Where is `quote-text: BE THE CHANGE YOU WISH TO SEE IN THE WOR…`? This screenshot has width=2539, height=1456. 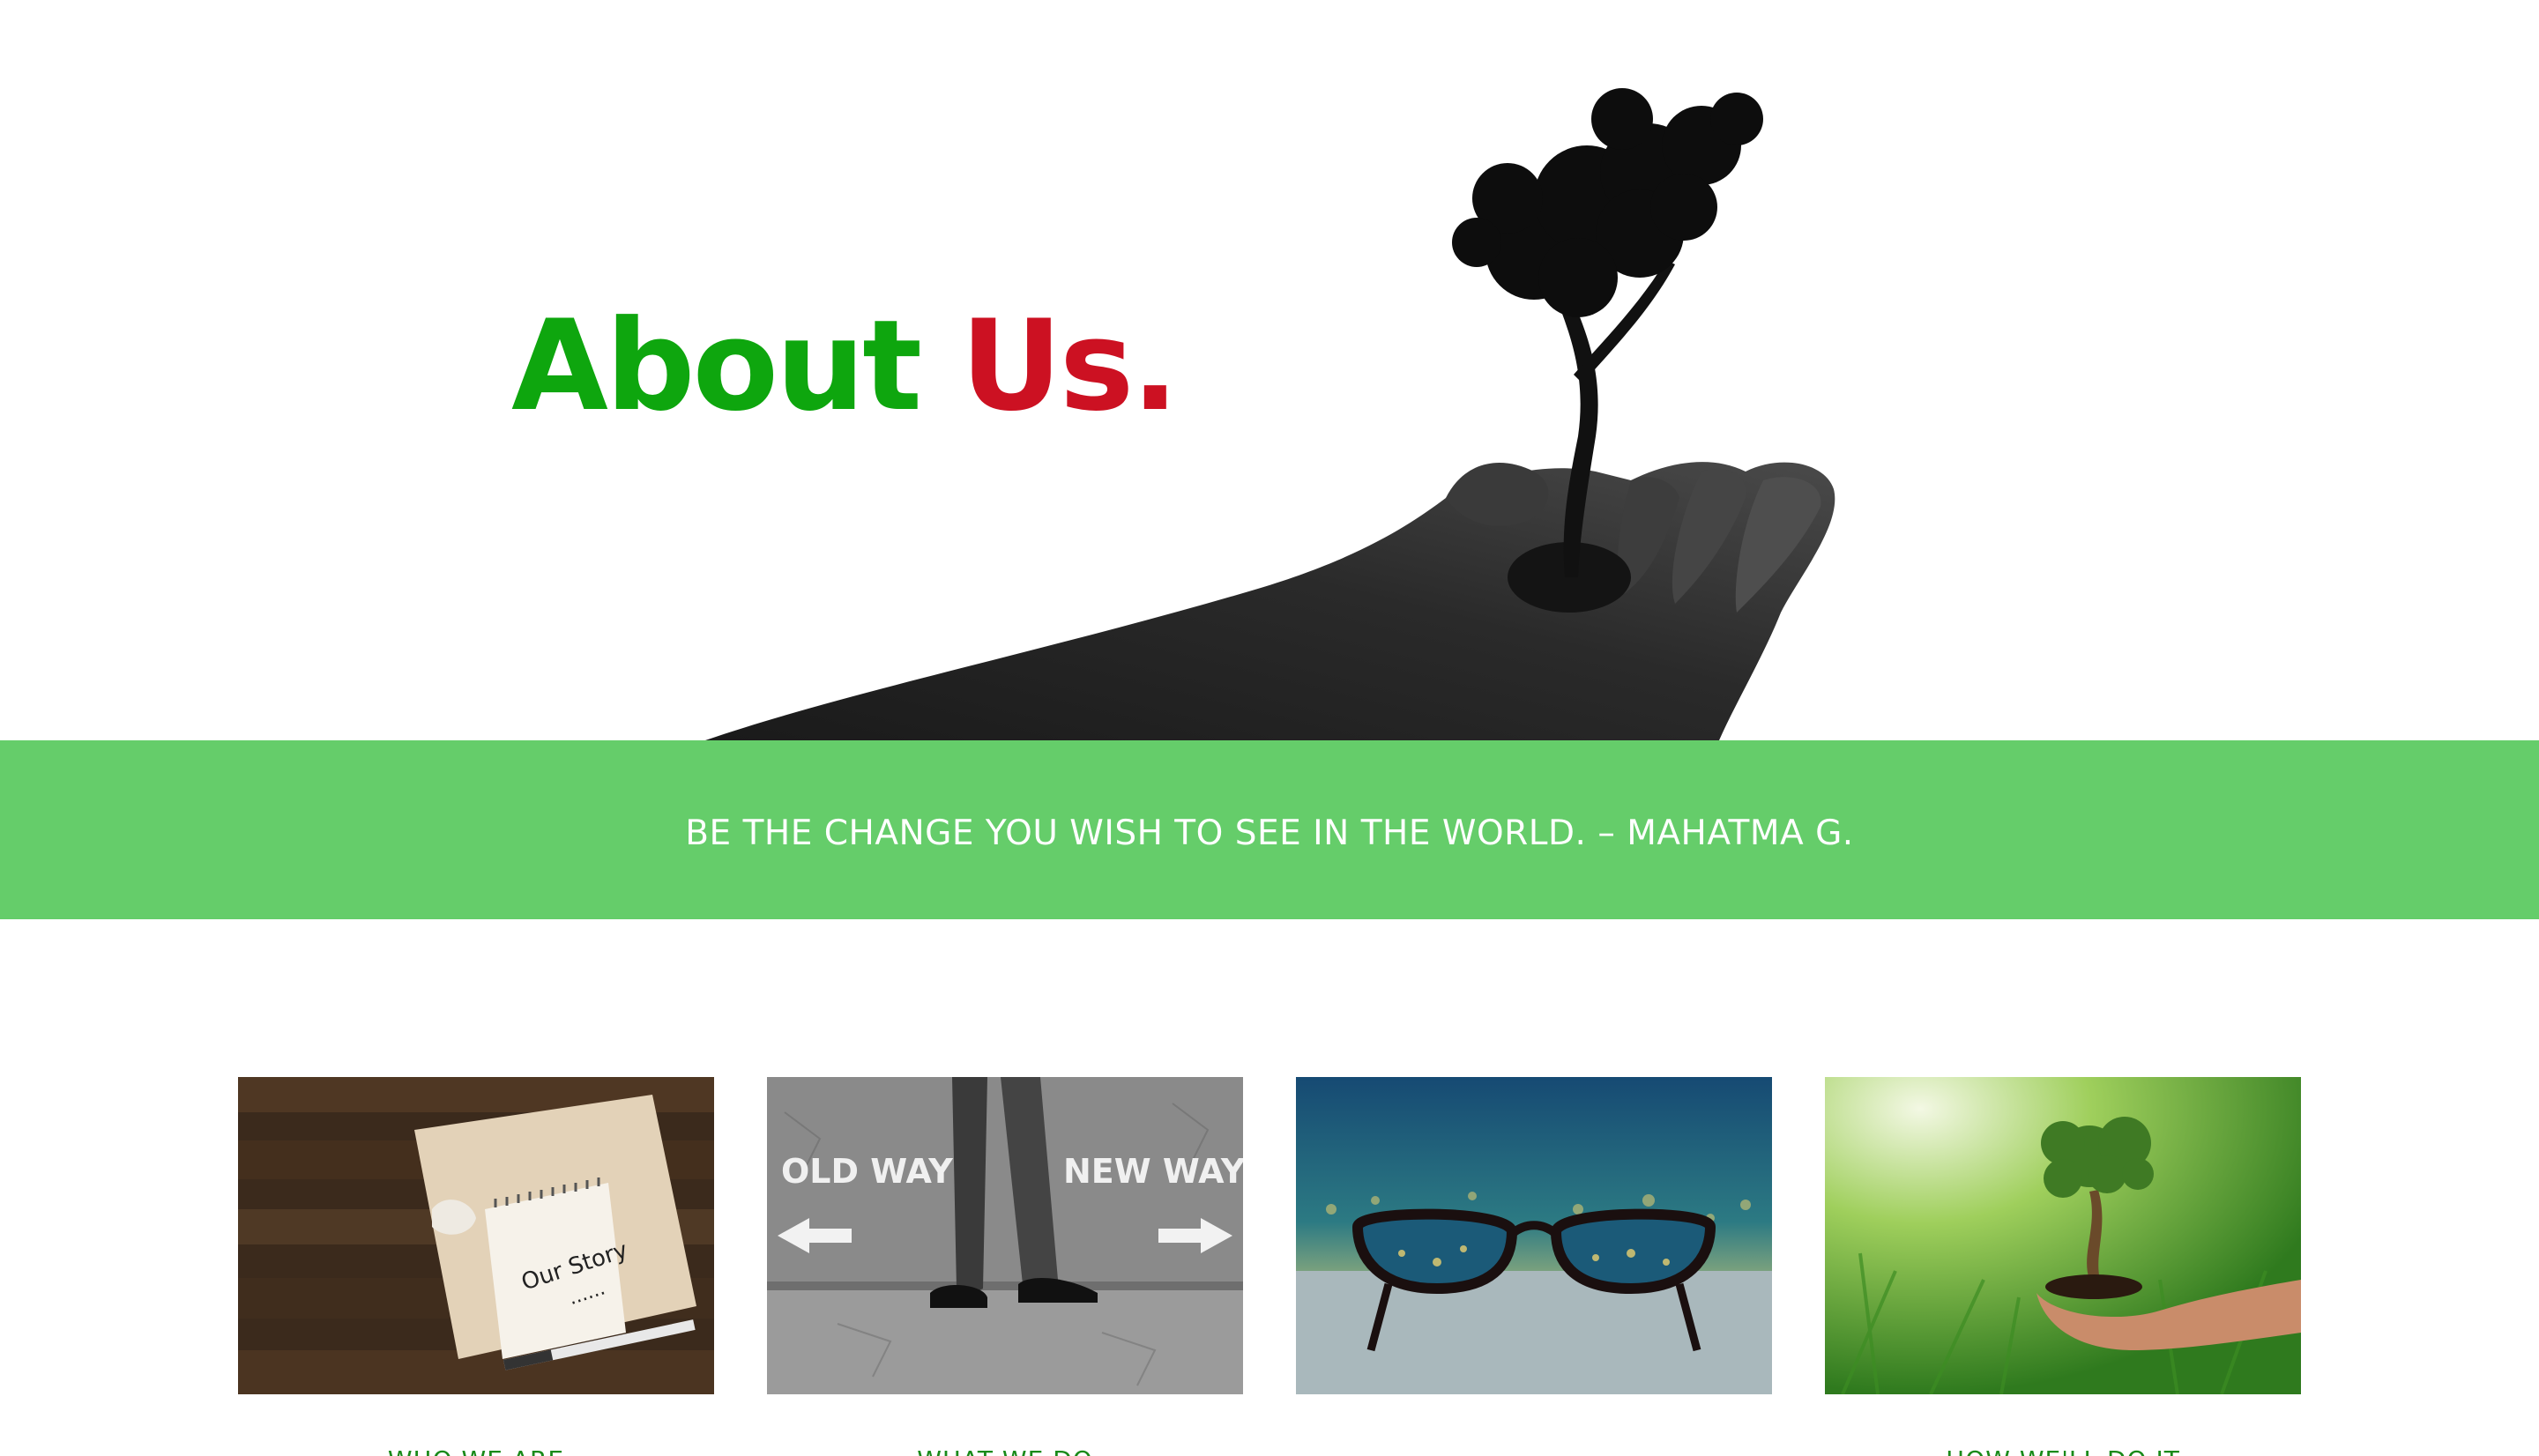
quote-text: BE THE CHANGE YOU WISH TO SEE IN THE WOR… is located at coordinates (1269, 833).